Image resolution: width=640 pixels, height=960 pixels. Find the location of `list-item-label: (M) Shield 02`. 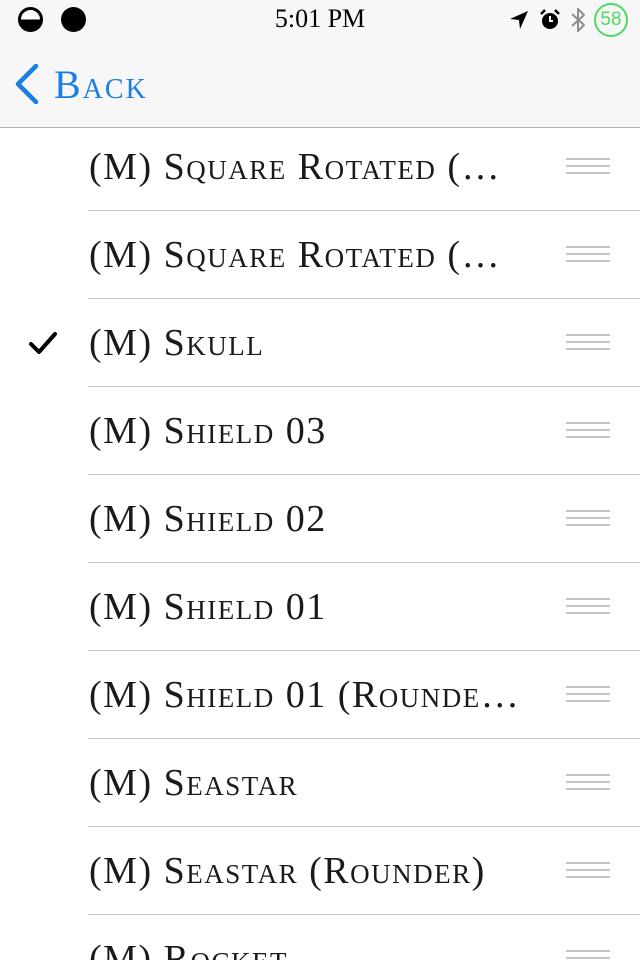

list-item-label: (M) Shield 02 is located at coordinates (208, 519).